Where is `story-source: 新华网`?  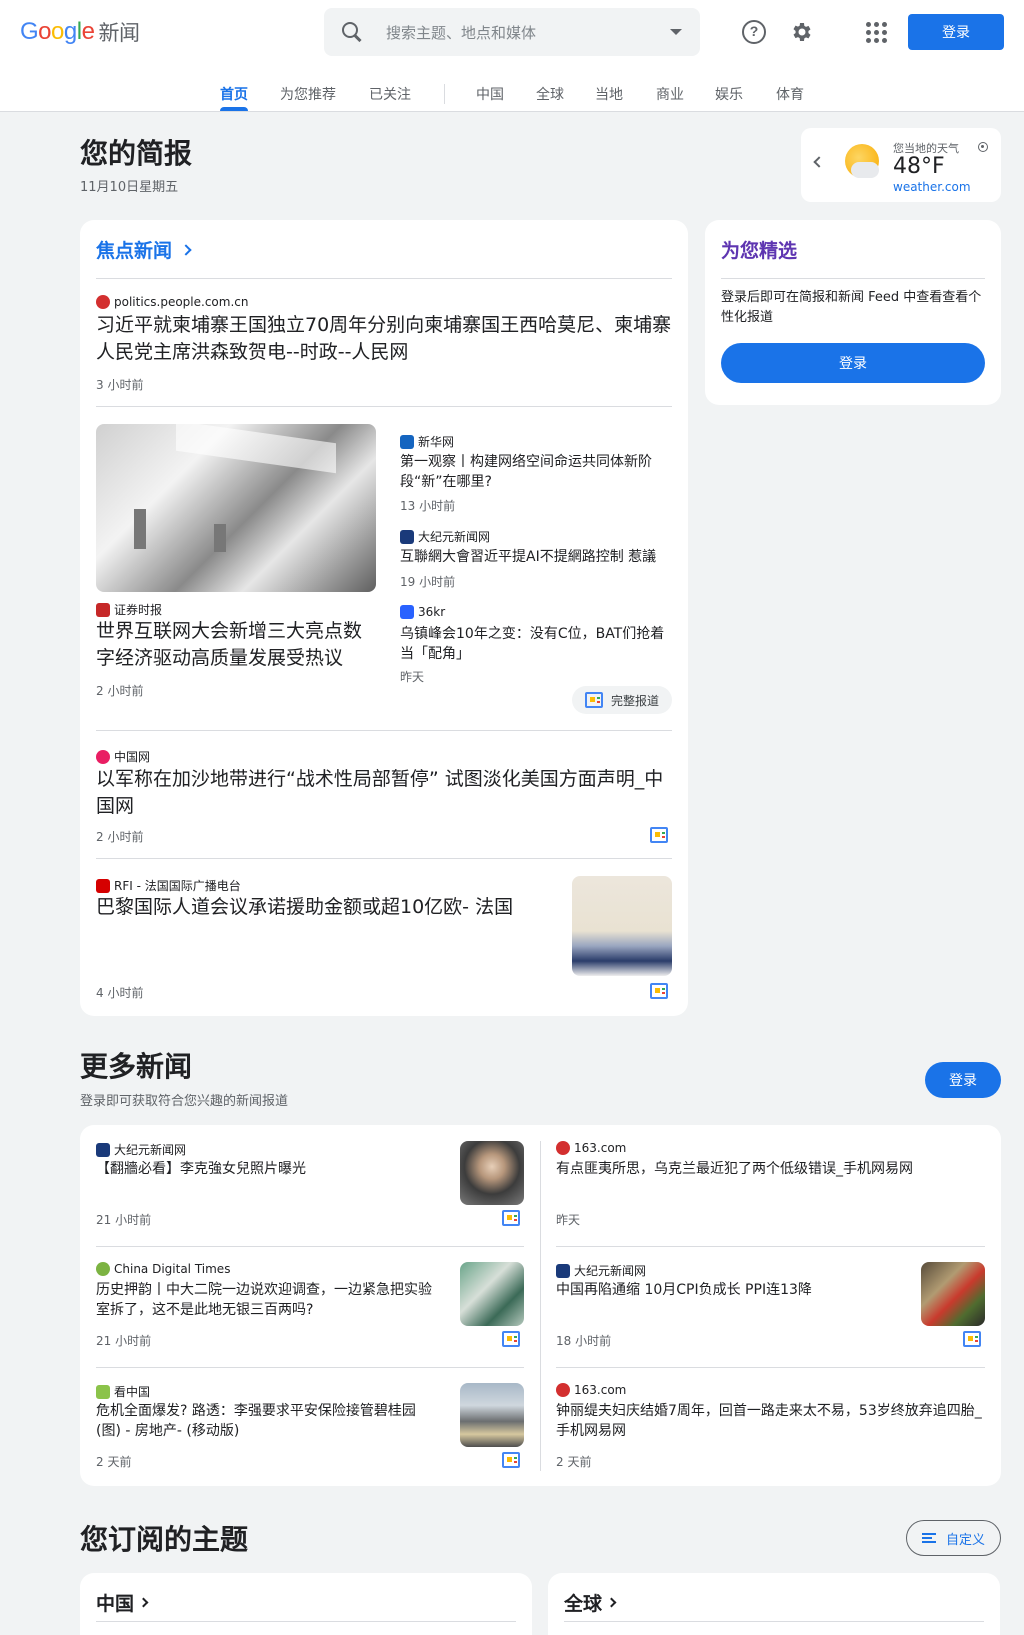 story-source: 新华网 is located at coordinates (427, 441).